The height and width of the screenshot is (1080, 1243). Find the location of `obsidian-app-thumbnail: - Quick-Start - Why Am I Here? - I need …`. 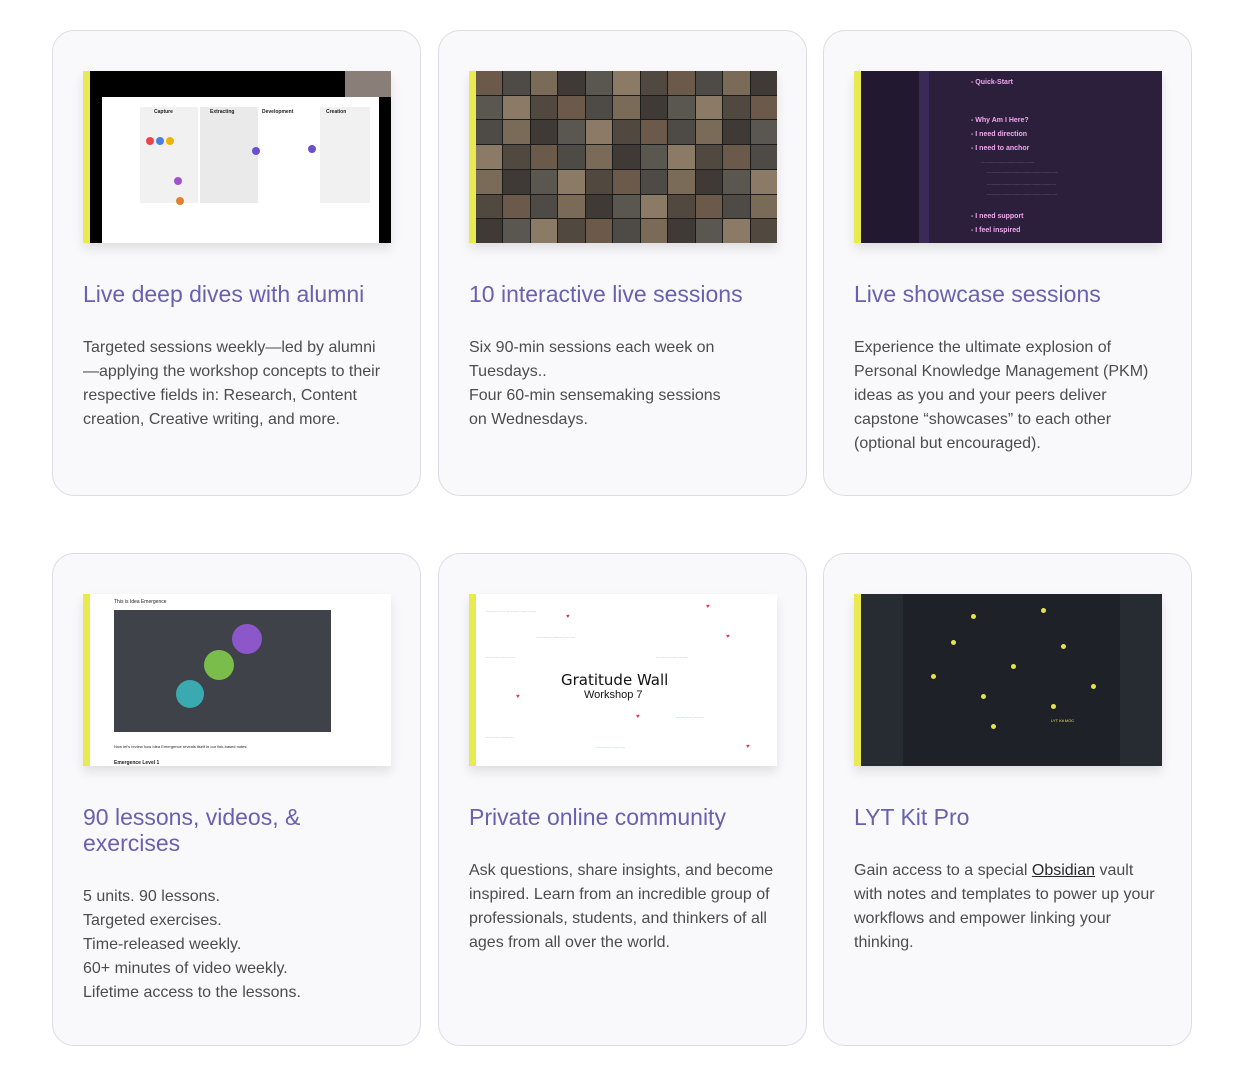

obsidian-app-thumbnail: - Quick-Start - Why Am I Here? - I need … is located at coordinates (1008, 157).